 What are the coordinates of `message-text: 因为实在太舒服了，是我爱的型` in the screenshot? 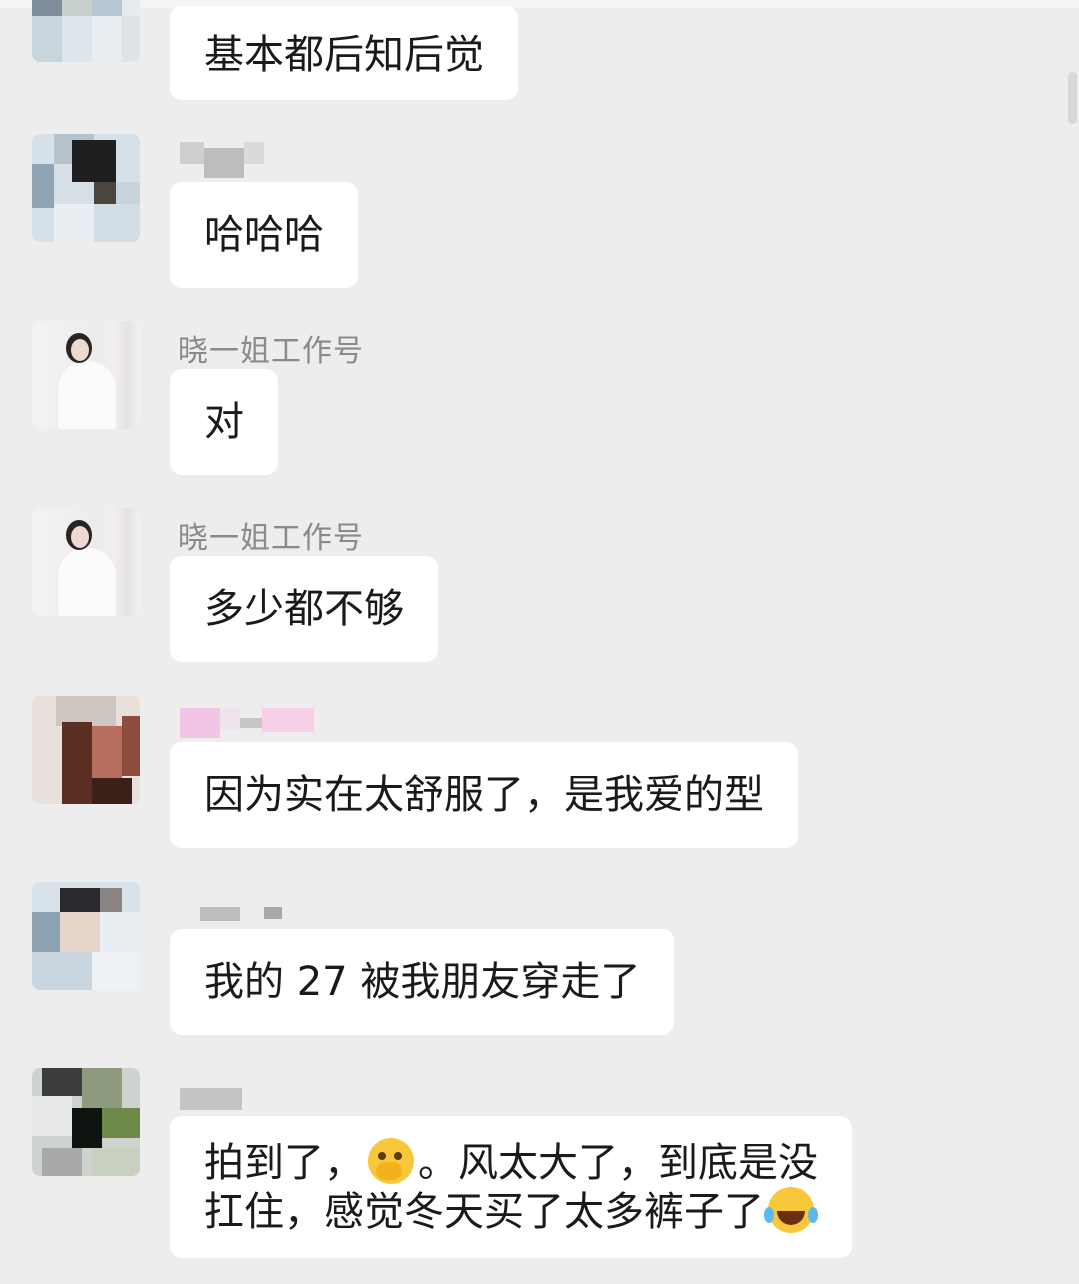 It's located at (484, 795).